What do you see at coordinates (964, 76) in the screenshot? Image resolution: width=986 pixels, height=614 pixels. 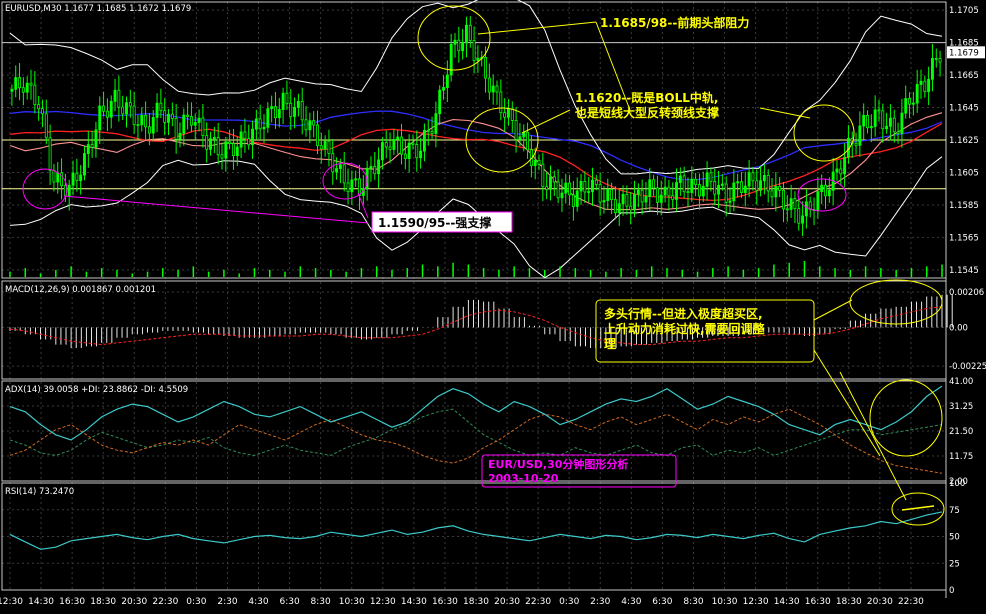 I see `price-tick-label: 1.1665` at bounding box center [964, 76].